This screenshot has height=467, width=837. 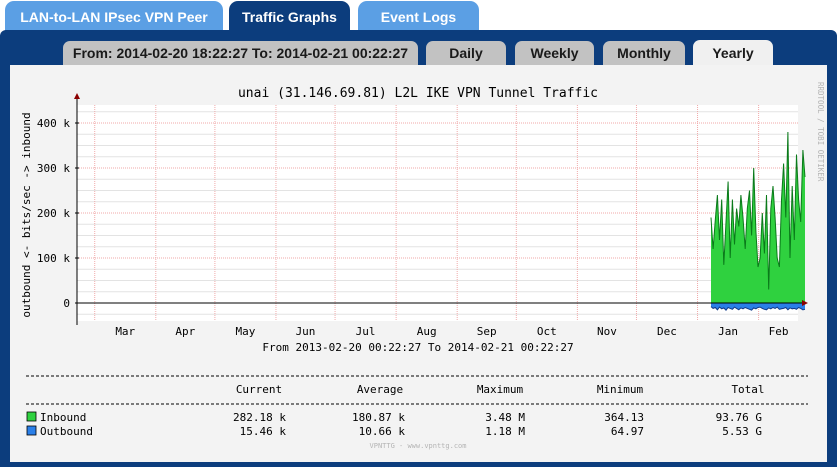 What do you see at coordinates (66, 431) in the screenshot?
I see `legend-label-outbound: Outbound` at bounding box center [66, 431].